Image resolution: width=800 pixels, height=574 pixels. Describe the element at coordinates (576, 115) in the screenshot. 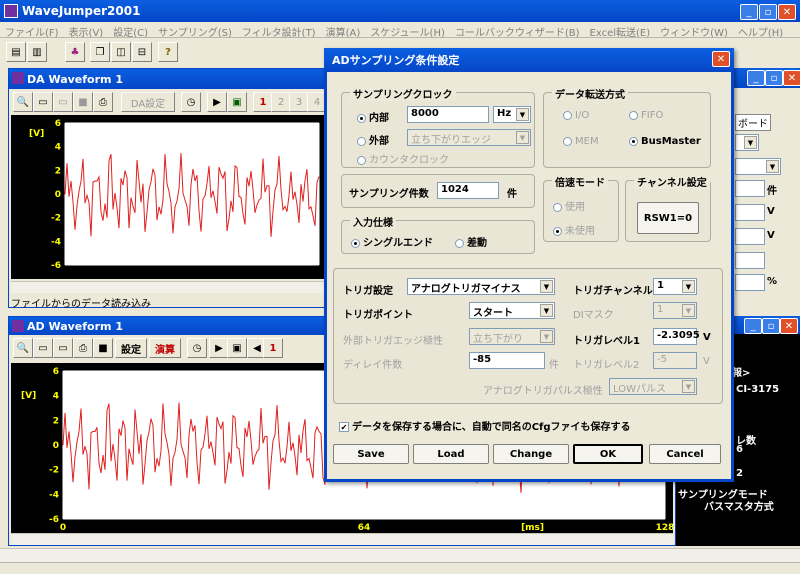

I see `transfer-io-radio: I/O` at that location.